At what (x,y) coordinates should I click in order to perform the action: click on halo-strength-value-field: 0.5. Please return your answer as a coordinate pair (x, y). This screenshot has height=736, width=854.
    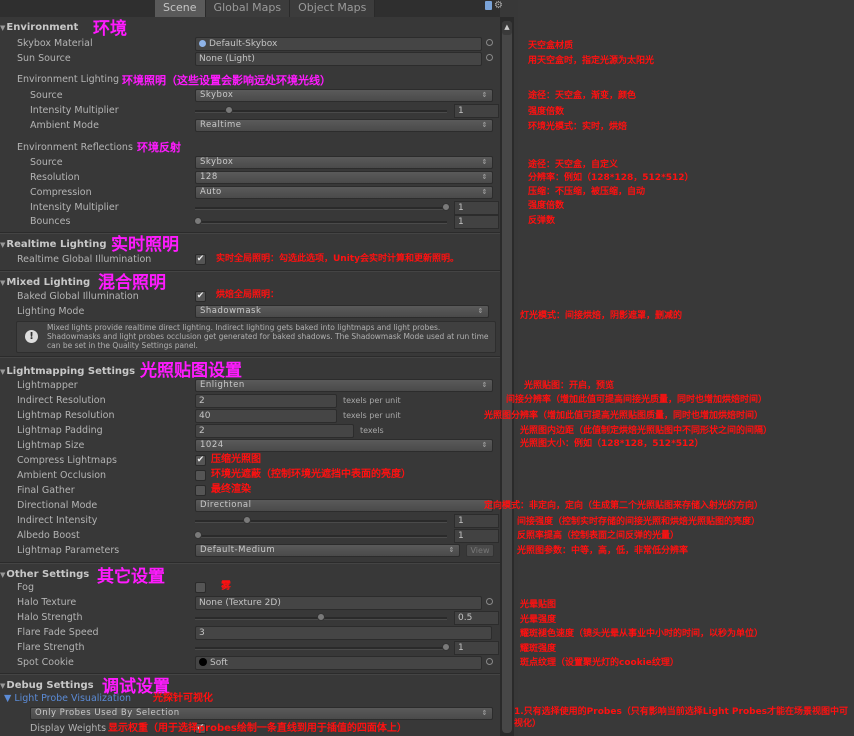
    Looking at the image, I should click on (476, 618).